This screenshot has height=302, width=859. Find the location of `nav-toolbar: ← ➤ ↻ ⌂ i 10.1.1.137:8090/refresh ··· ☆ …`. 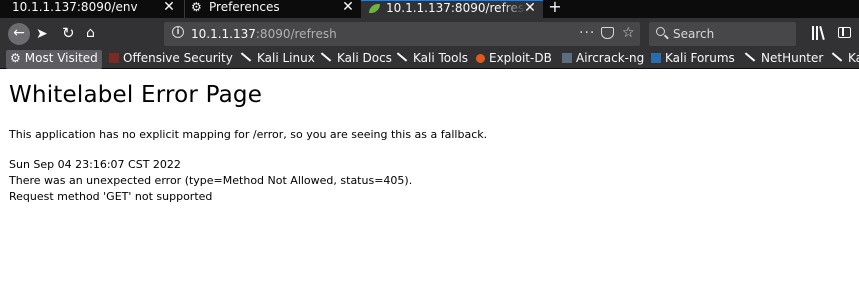

nav-toolbar: ← ➤ ↻ ⌂ i 10.1.1.137:8090/refresh ··· ☆ … is located at coordinates (429, 34).